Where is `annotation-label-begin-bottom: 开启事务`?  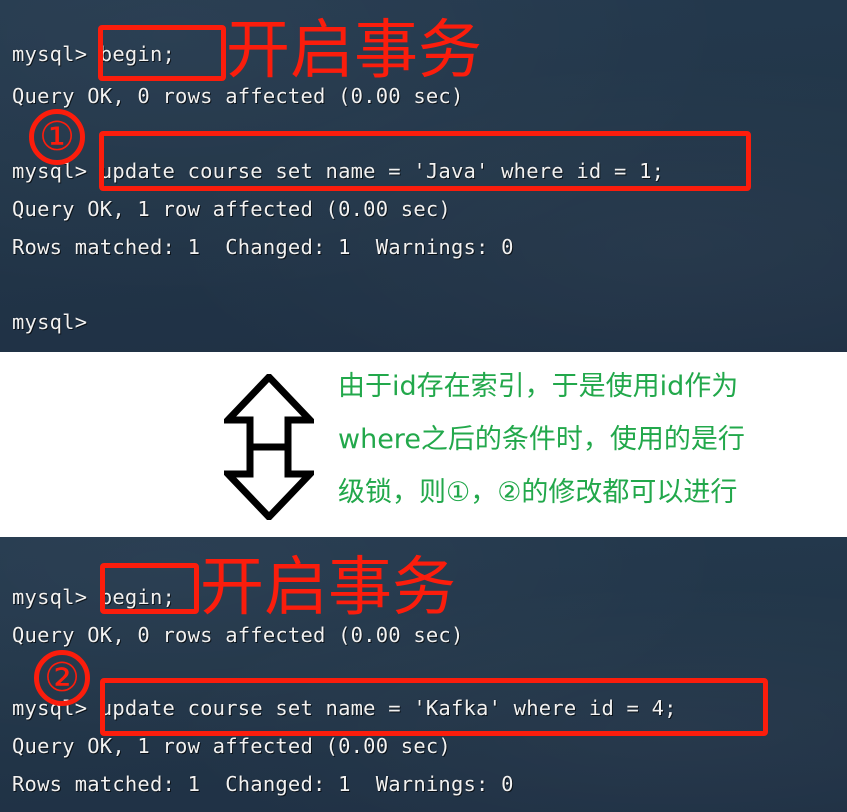 annotation-label-begin-bottom: 开启事务 is located at coordinates (328, 588).